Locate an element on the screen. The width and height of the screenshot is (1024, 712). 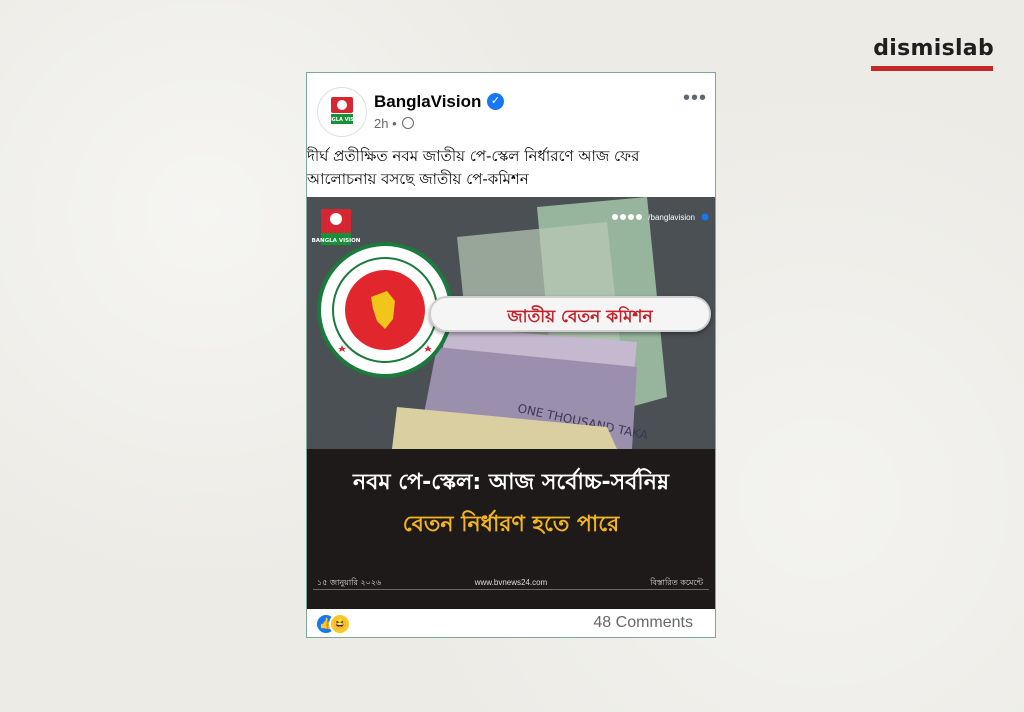
verified-icon: ✓ is located at coordinates (495, 101).